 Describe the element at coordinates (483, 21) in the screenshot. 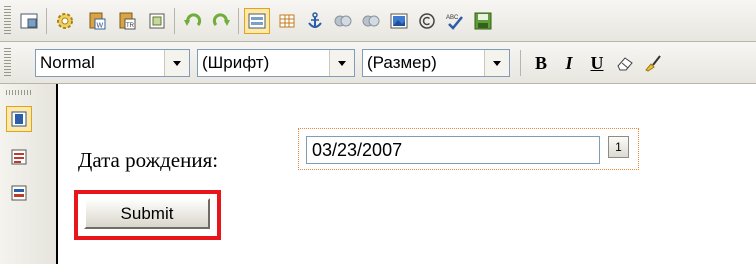

I see `save-icon` at that location.